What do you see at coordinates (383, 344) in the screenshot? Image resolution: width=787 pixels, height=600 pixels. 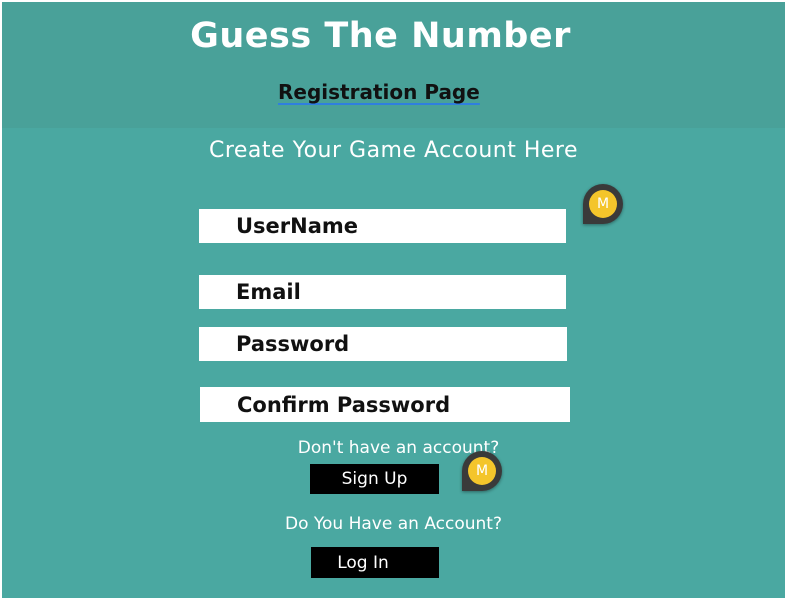 I see `password-field: Password` at bounding box center [383, 344].